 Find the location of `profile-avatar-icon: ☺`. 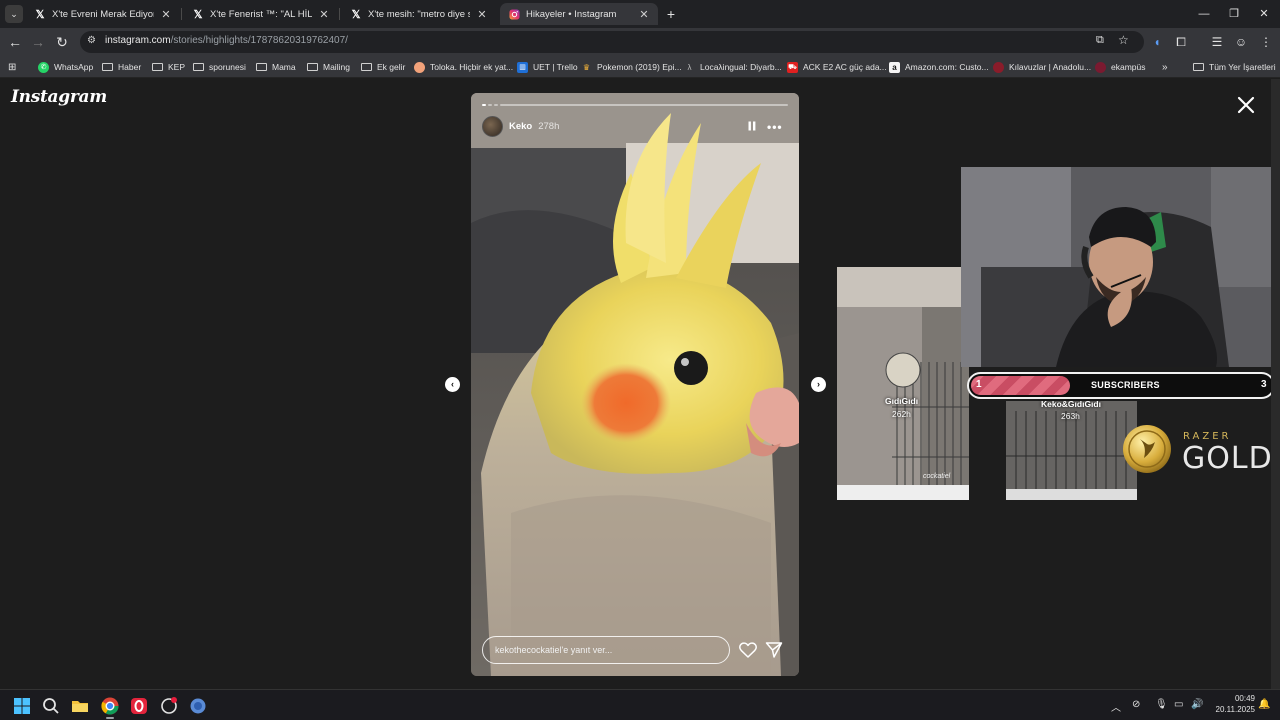

profile-avatar-icon: ☺ is located at coordinates (1241, 42).